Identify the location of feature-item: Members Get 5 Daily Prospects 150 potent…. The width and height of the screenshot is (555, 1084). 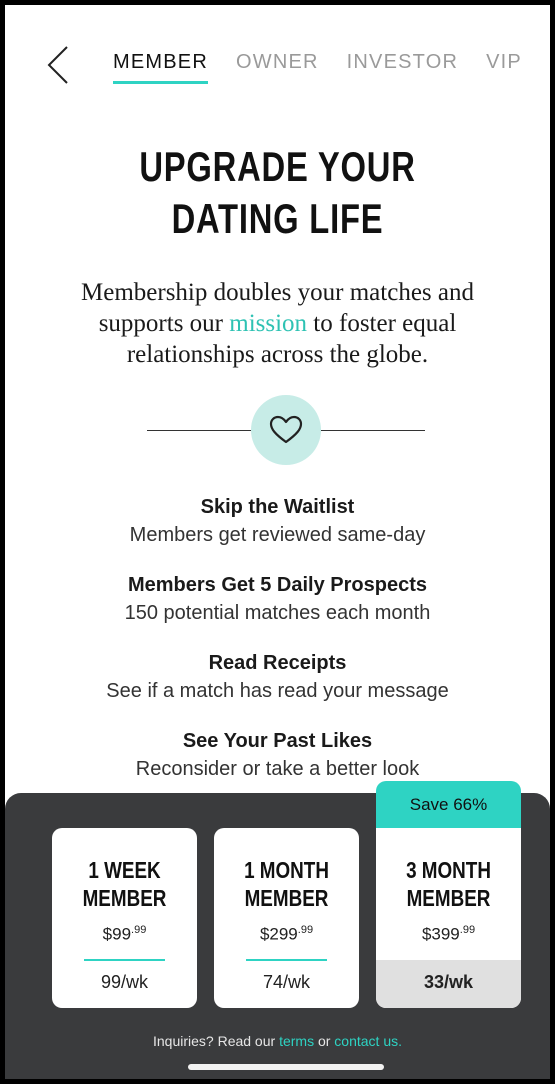
(277, 599).